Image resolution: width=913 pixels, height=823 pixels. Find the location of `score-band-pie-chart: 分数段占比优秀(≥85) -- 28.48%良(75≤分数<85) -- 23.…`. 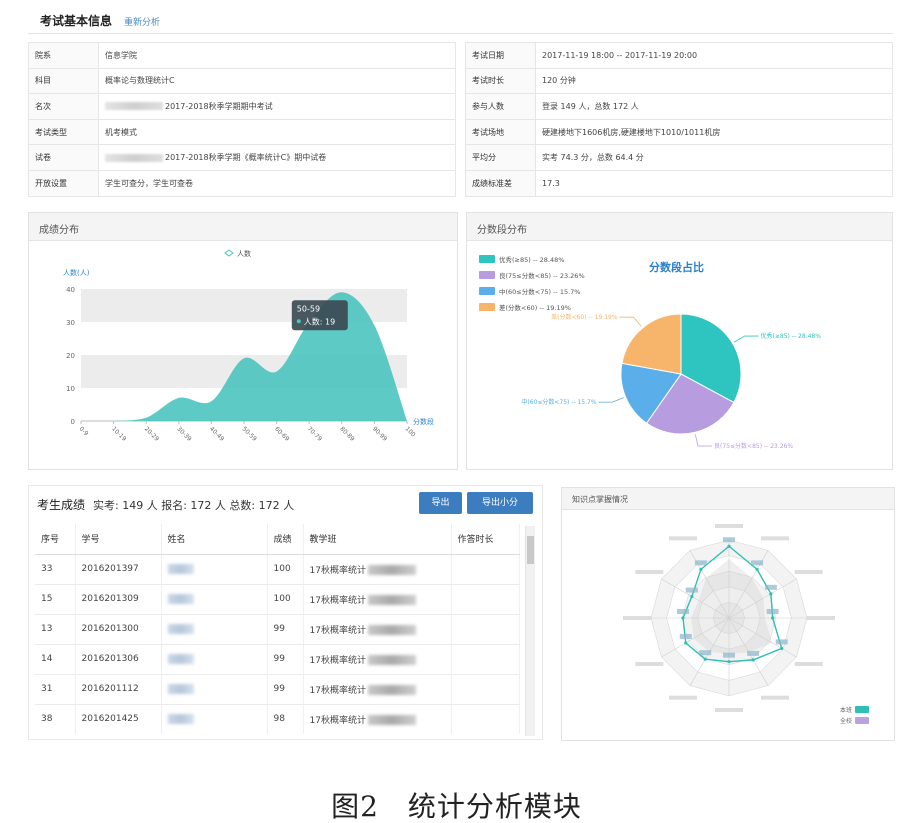

score-band-pie-chart: 分数段占比优秀(≥85) -- 28.48%良(75≤分数<85) -- 23.… is located at coordinates (679, 355).